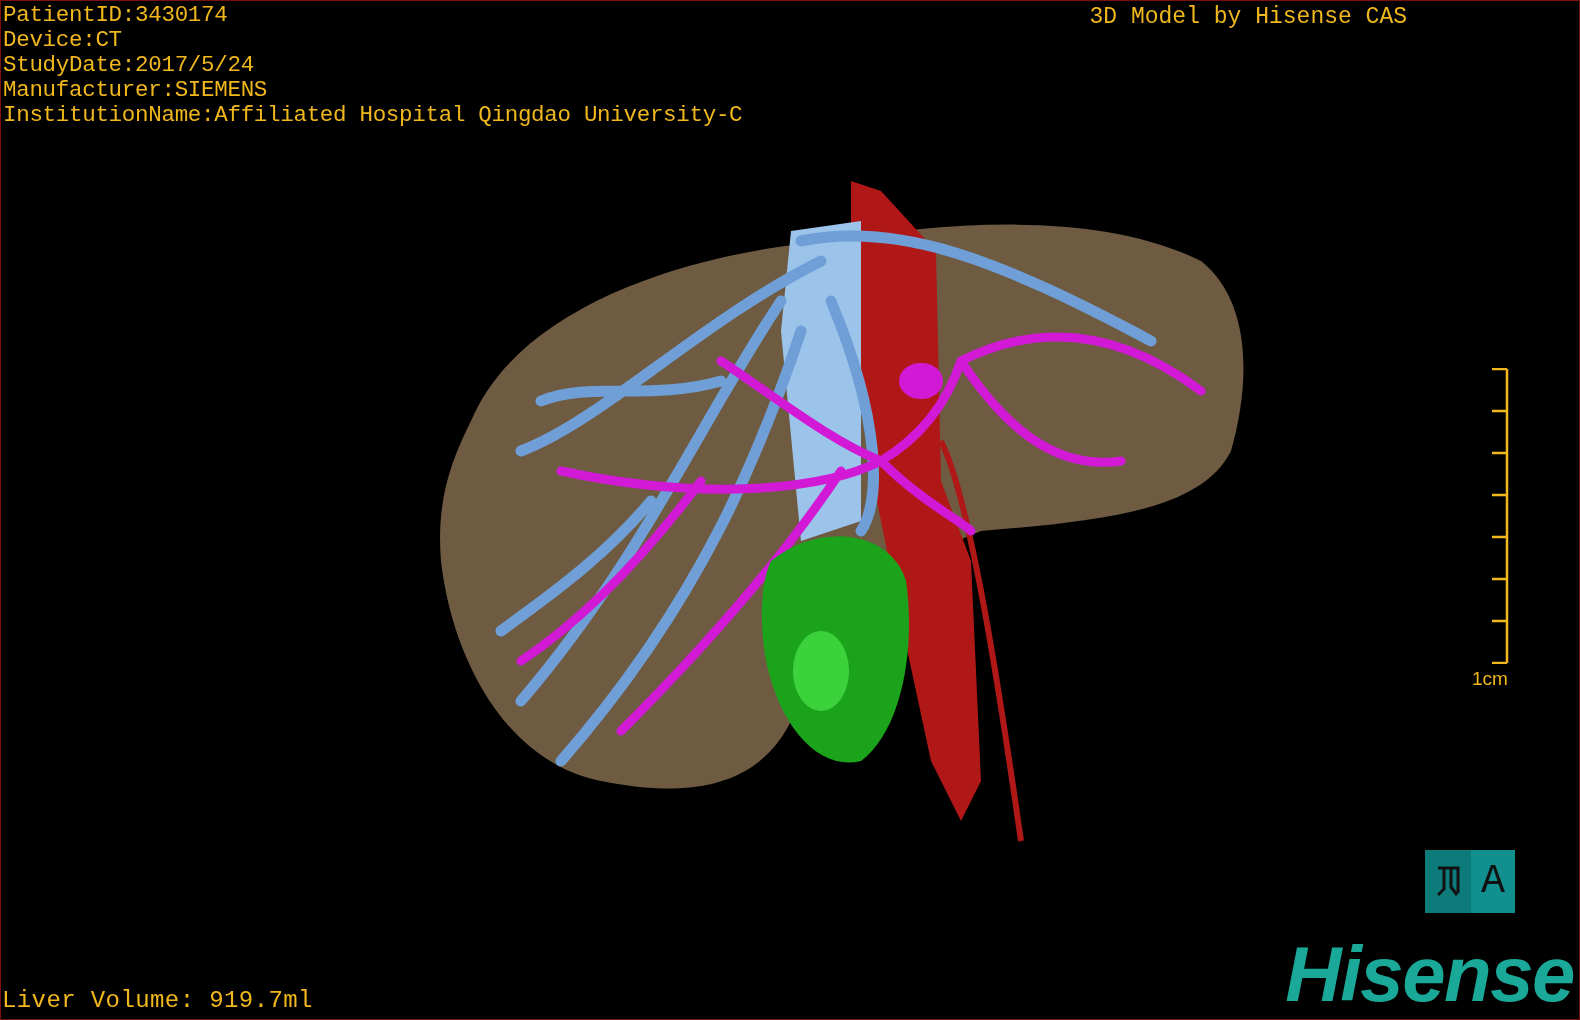 This screenshot has height=1020, width=1580. What do you see at coordinates (1248, 17) in the screenshot?
I see `viewer-title: 3D Model by Hisense CAS` at bounding box center [1248, 17].